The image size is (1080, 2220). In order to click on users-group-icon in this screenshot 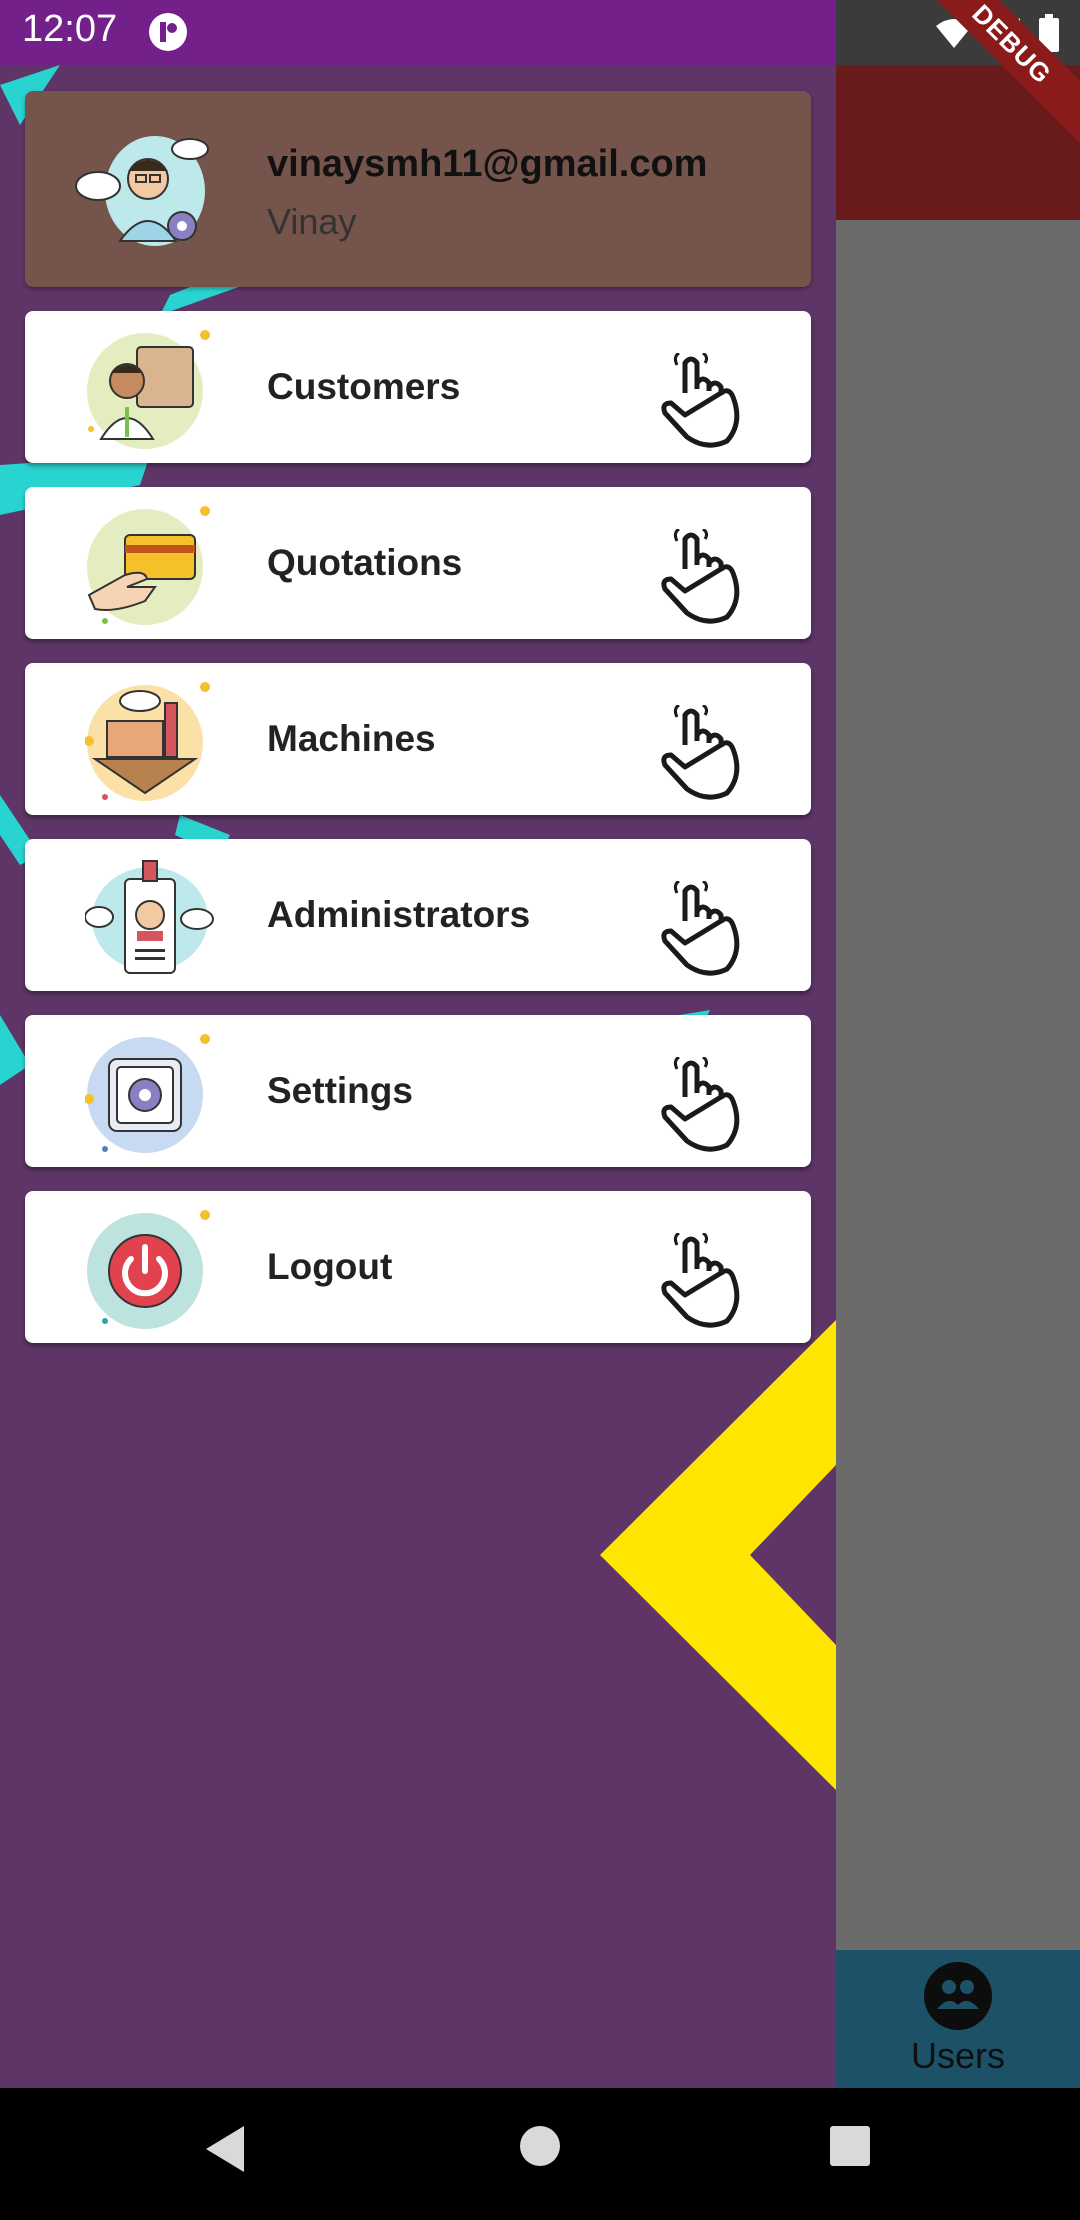, I will do `click(958, 1996)`.